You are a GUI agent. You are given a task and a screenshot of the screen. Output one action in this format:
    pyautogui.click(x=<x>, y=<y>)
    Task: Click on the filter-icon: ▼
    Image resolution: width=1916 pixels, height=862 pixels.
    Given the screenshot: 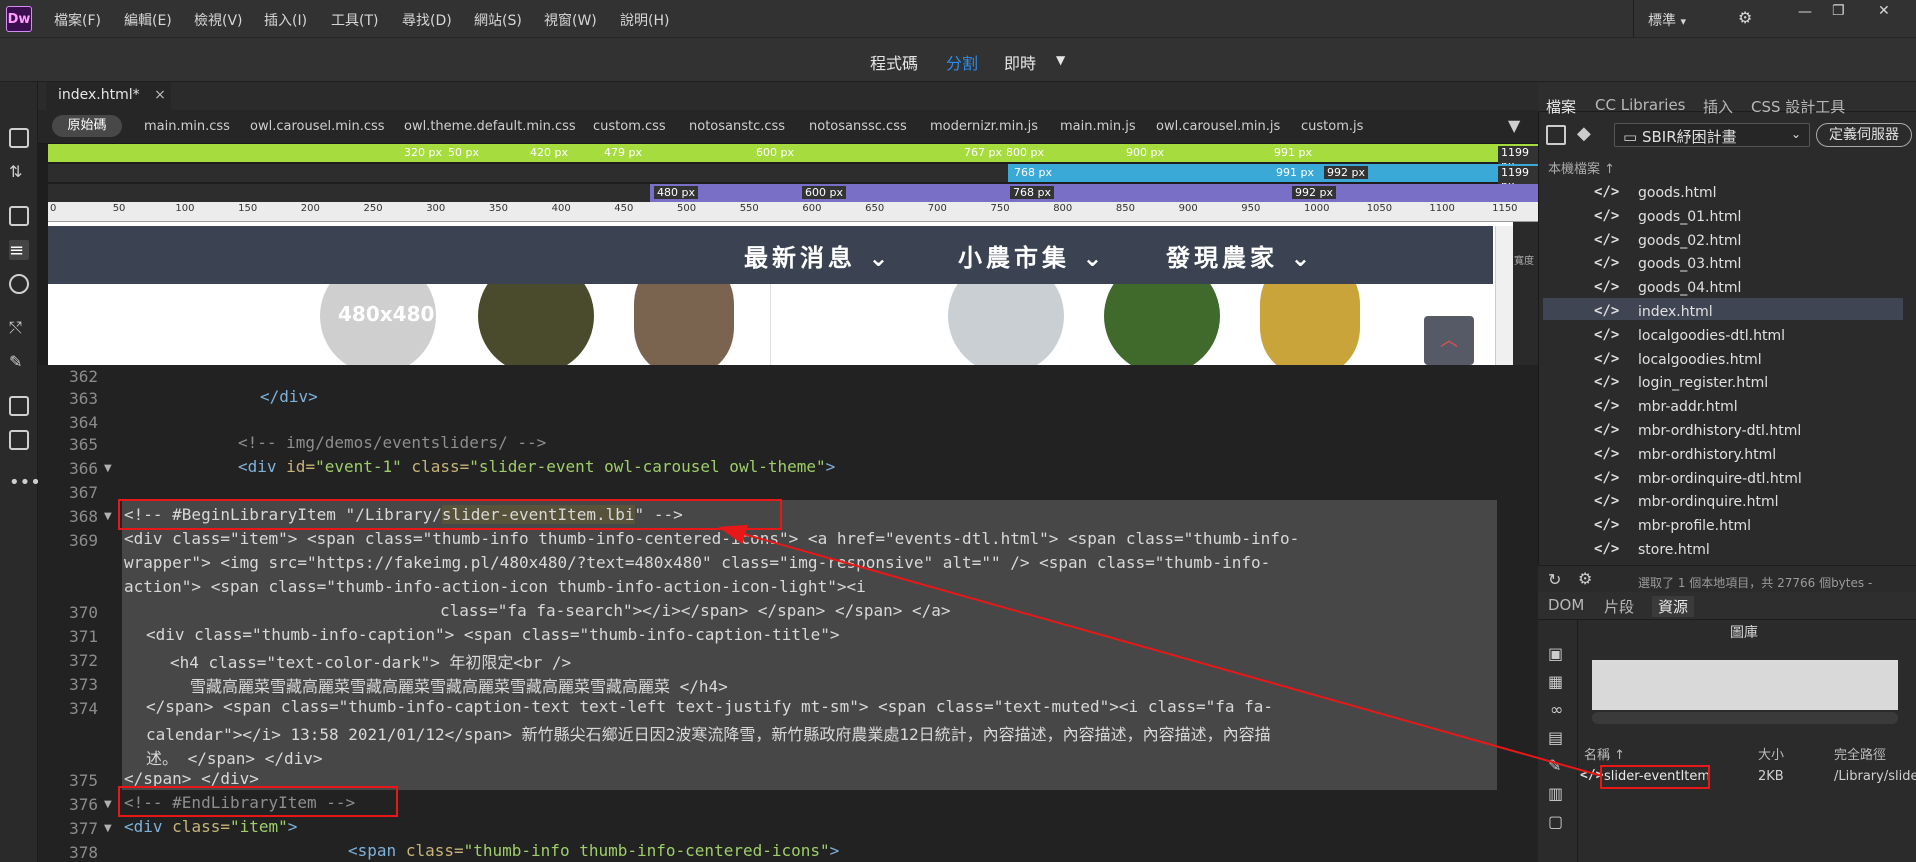 What is the action you would take?
    pyautogui.click(x=1514, y=125)
    